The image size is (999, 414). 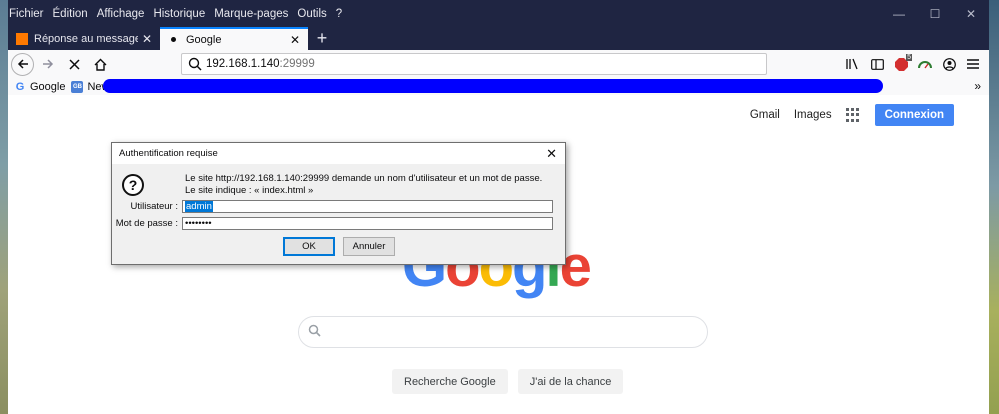 What do you see at coordinates (570, 381) in the screenshot?
I see `lucky-button: J'ai de la chance` at bounding box center [570, 381].